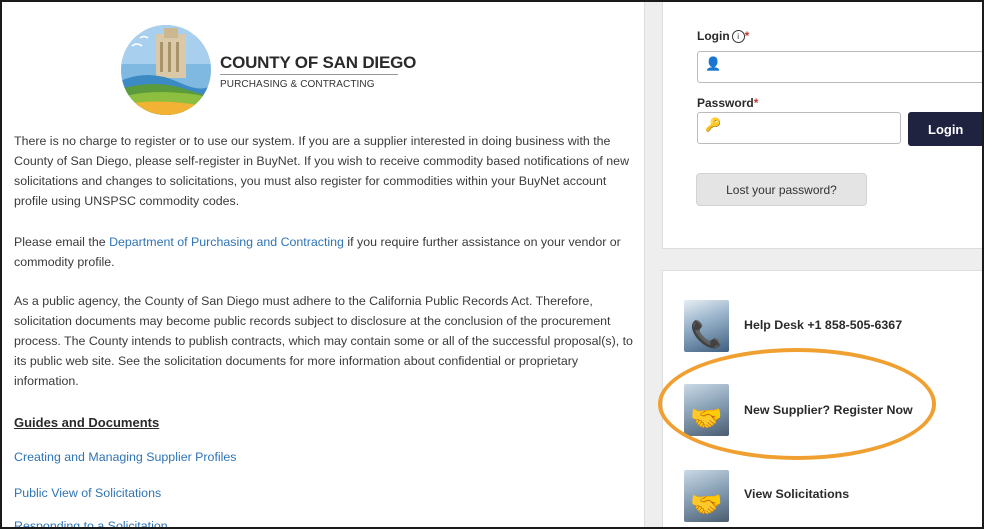 This screenshot has height=529, width=984. I want to click on guides-heading: Guides and Documents, so click(87, 422).